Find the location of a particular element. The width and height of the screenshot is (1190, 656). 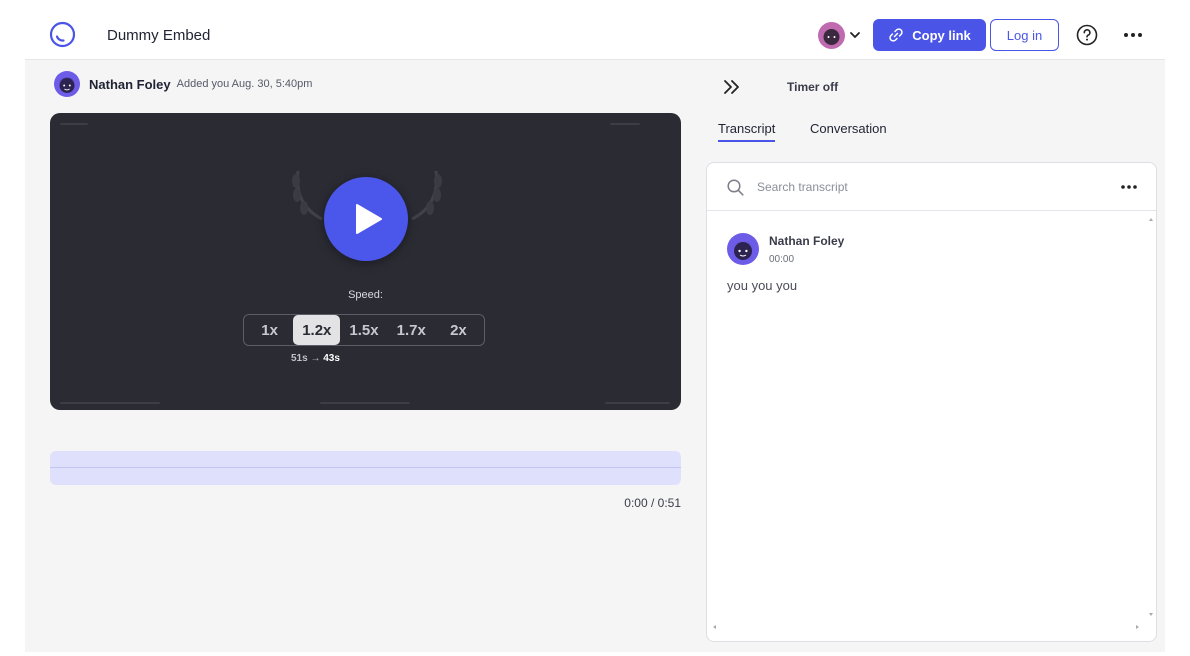

copy-link-label: Copy link is located at coordinates (941, 35).